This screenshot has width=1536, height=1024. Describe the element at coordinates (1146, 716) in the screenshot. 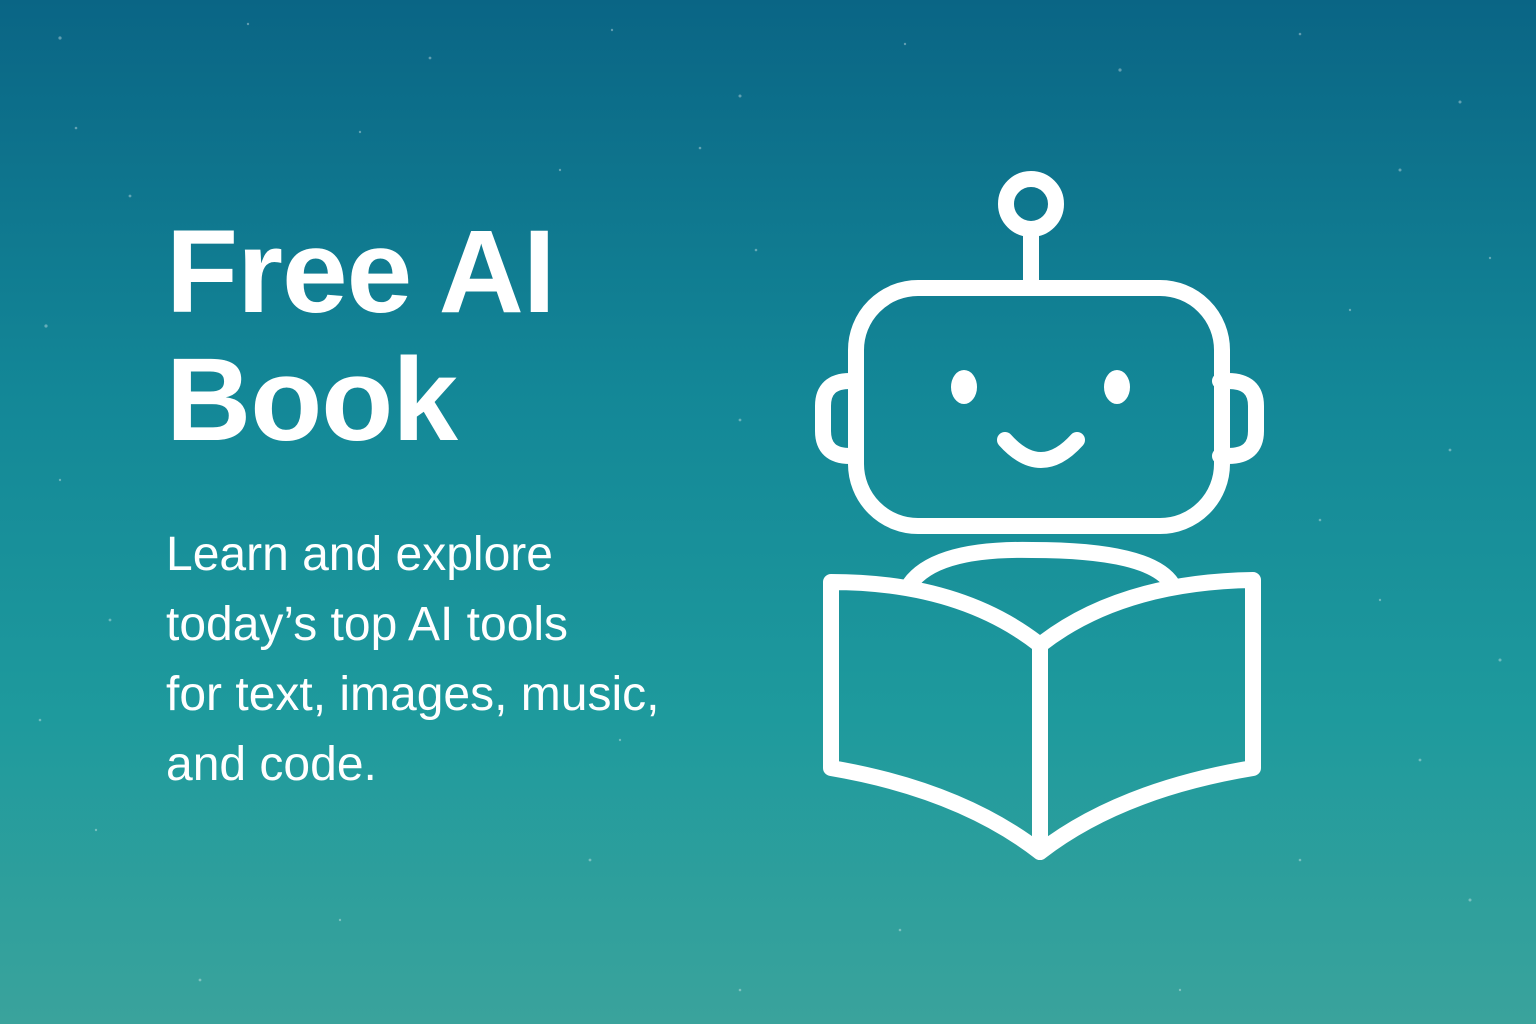

I see `book-right-page` at that location.